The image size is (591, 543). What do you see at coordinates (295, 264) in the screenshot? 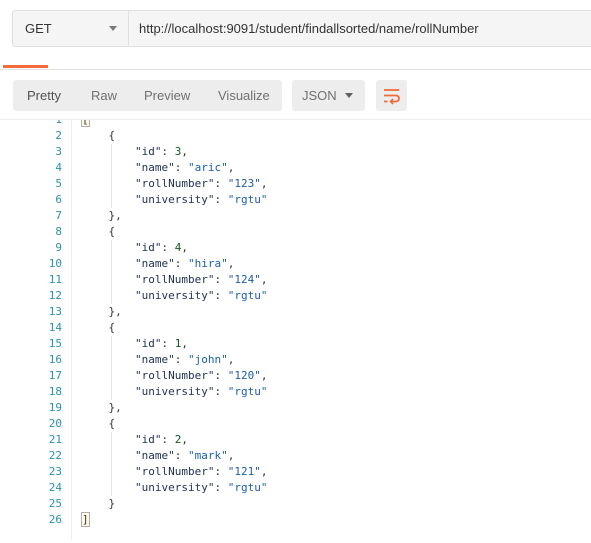
I see `code-line: 10 "name": "hira",` at bounding box center [295, 264].